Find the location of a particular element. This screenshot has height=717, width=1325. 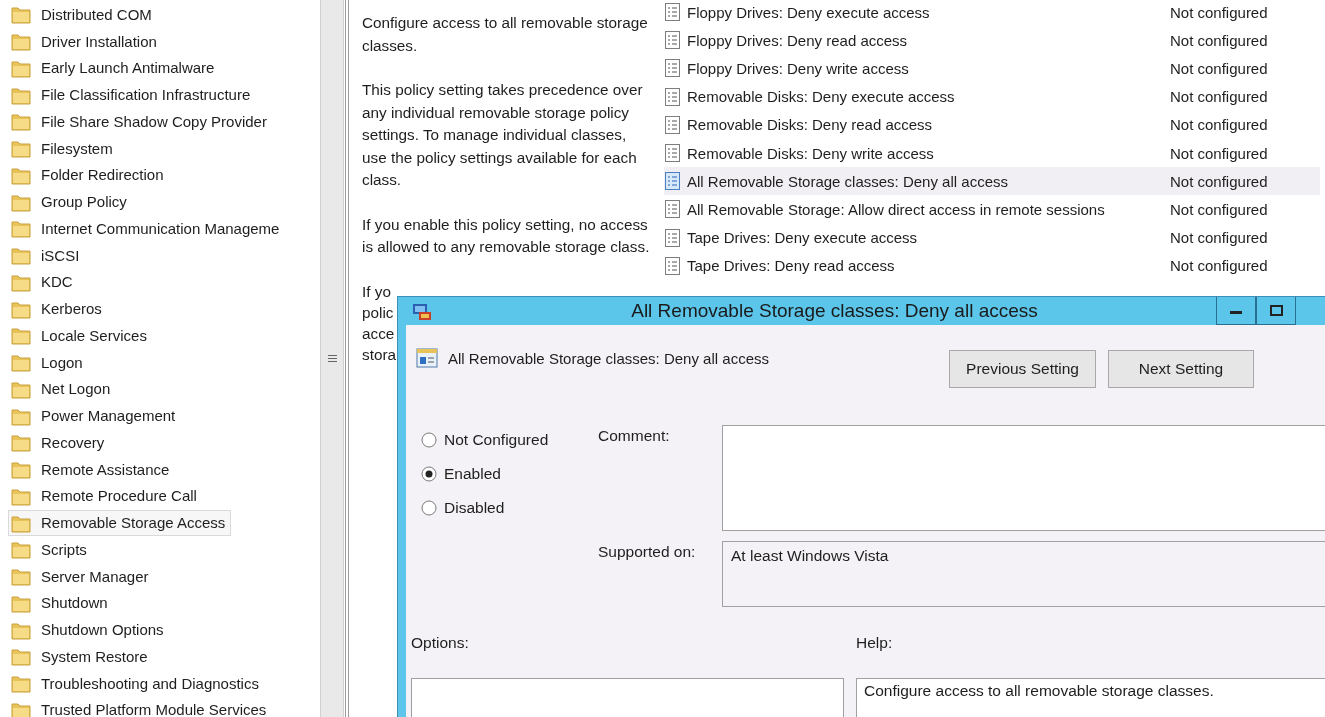

tree-item: Remote Procedure Call is located at coordinates (105, 495).